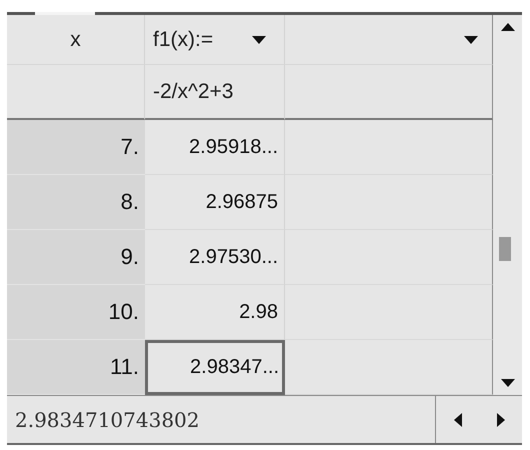 This screenshot has width=530, height=450. I want to click on x-value-cell: 11., so click(76, 367).